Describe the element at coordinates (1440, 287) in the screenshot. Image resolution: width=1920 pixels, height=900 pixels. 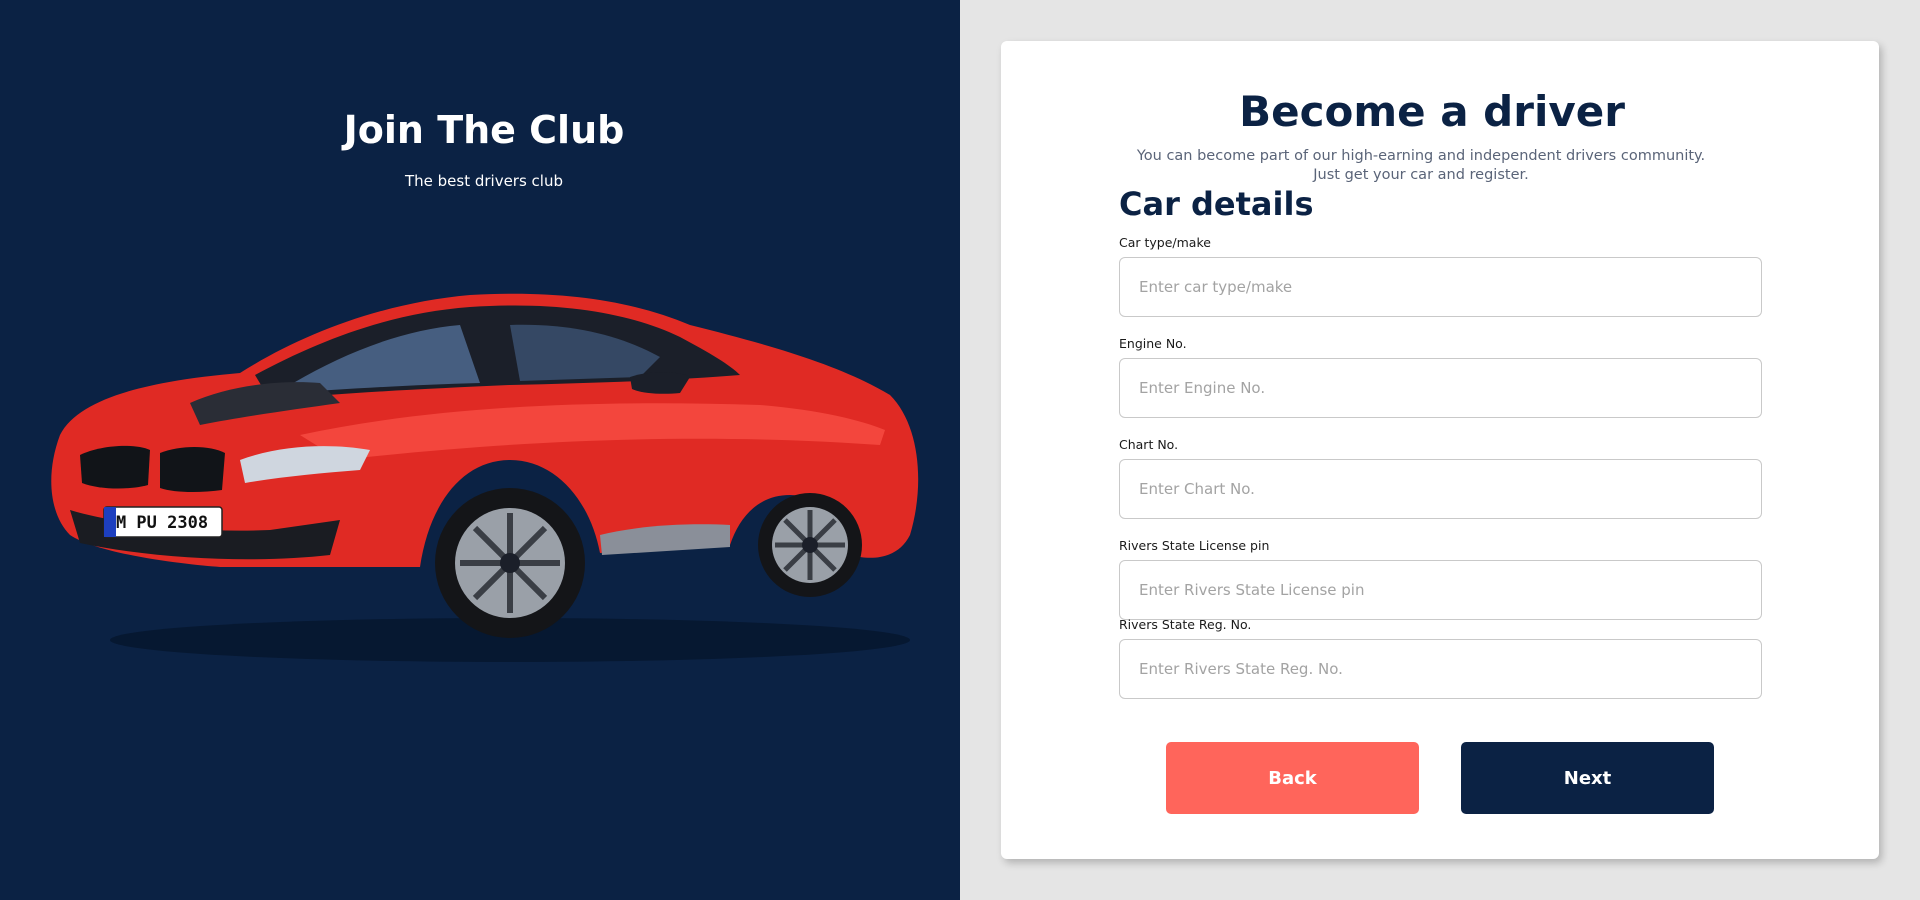
I see `car-type-input` at that location.